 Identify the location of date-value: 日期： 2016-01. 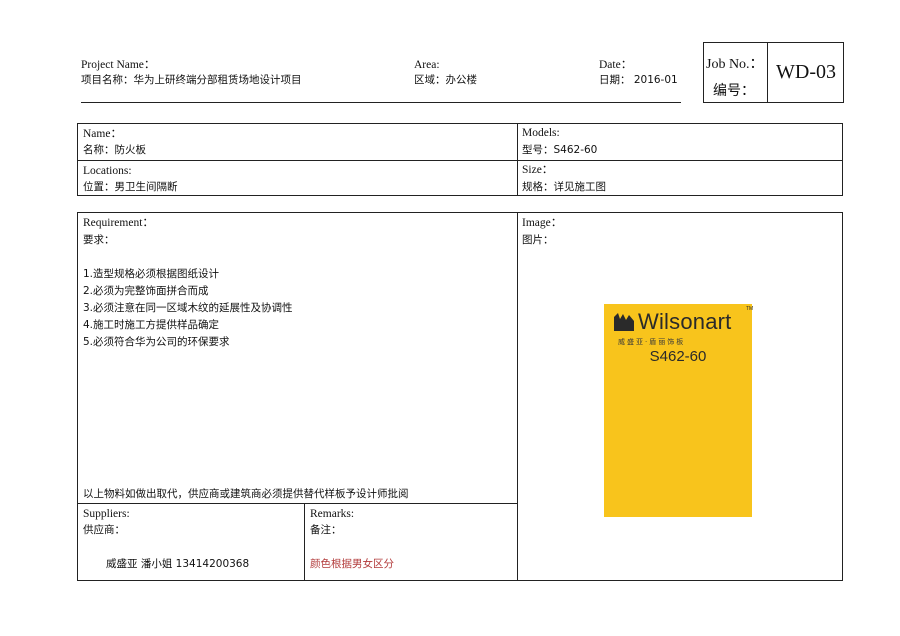
(638, 80).